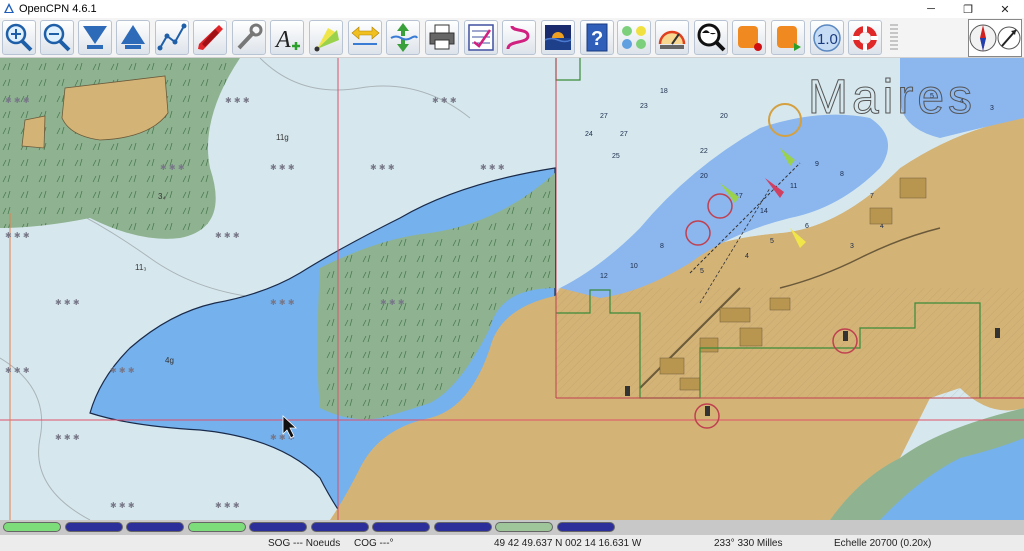 This screenshot has height=551, width=1024. Describe the element at coordinates (764, 211) in the screenshot. I see `svg-text: 14` at that location.